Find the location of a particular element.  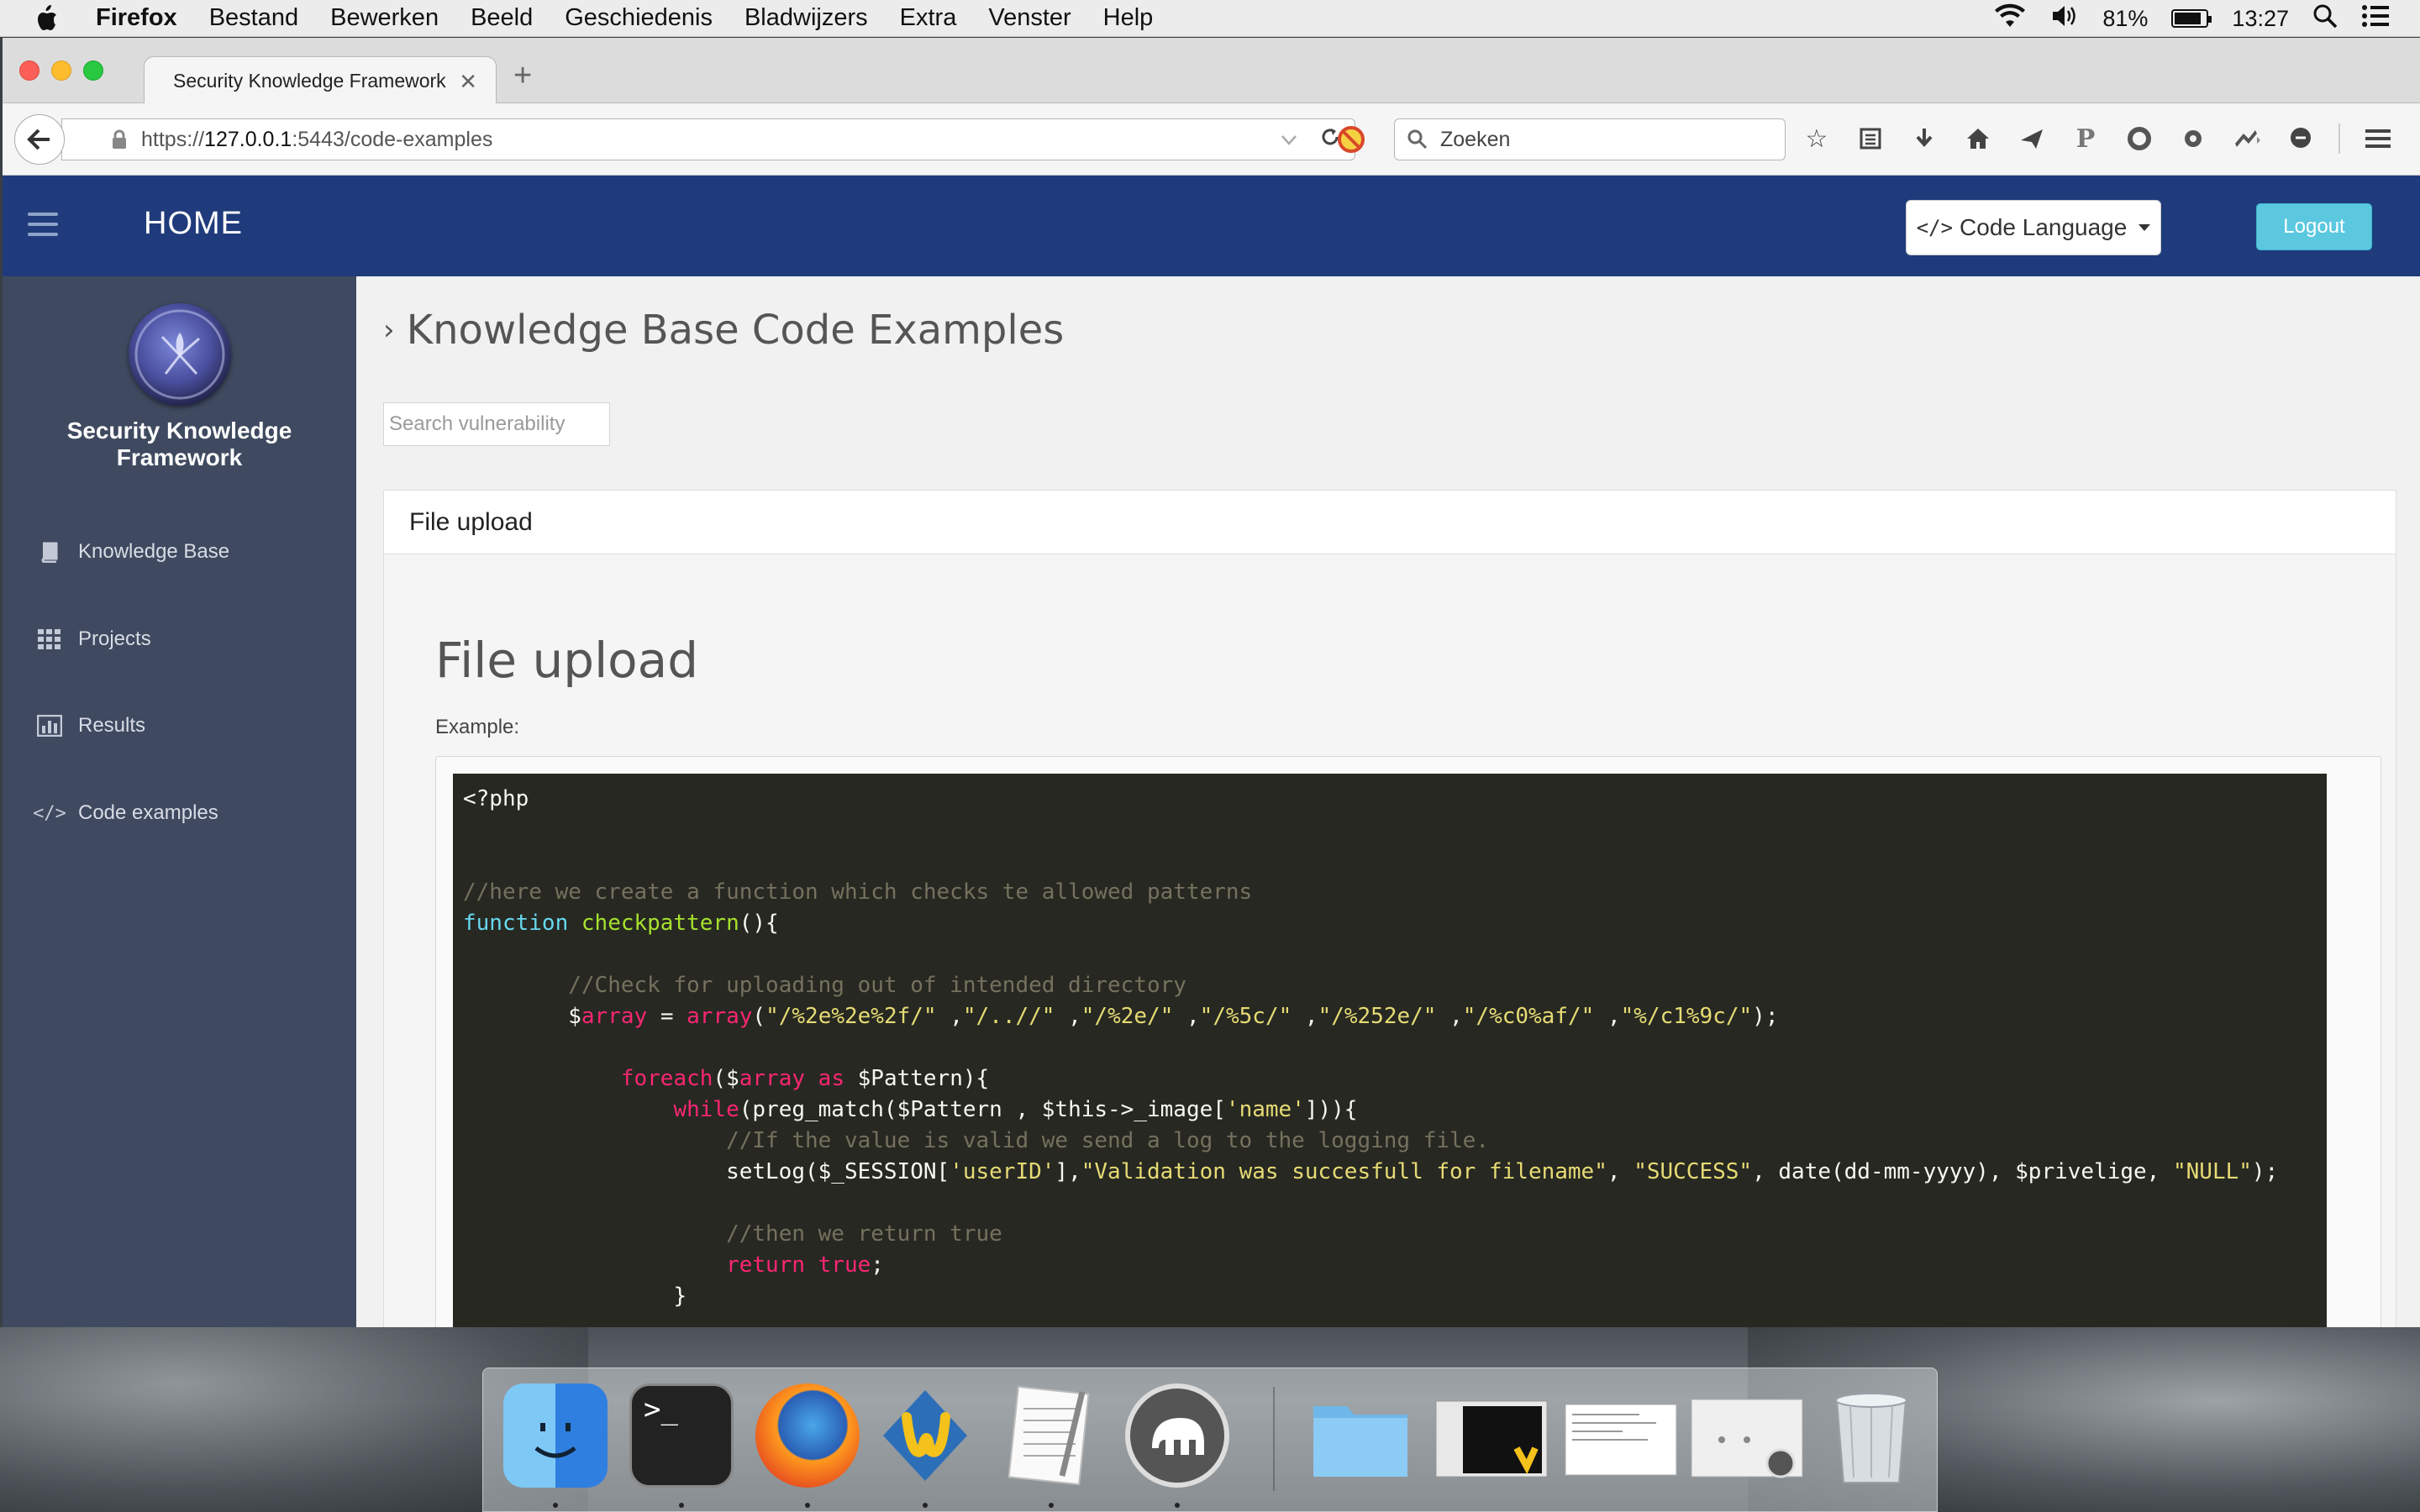

apple-menu-icon is located at coordinates (49, 18).